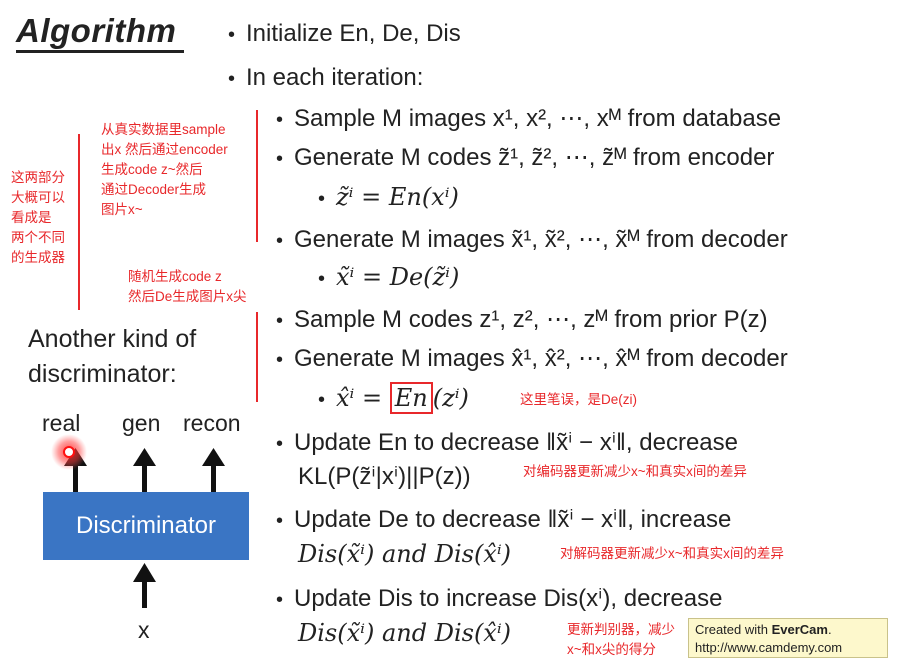 This screenshot has width=897, height=666. I want to click on laser-dot-icon, so click(69, 452).